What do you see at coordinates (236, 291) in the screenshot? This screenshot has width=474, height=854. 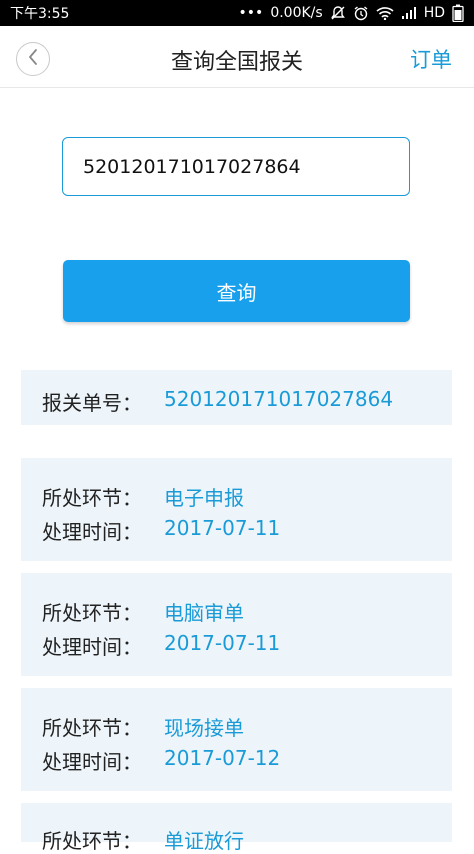 I see `query-button: 查询` at bounding box center [236, 291].